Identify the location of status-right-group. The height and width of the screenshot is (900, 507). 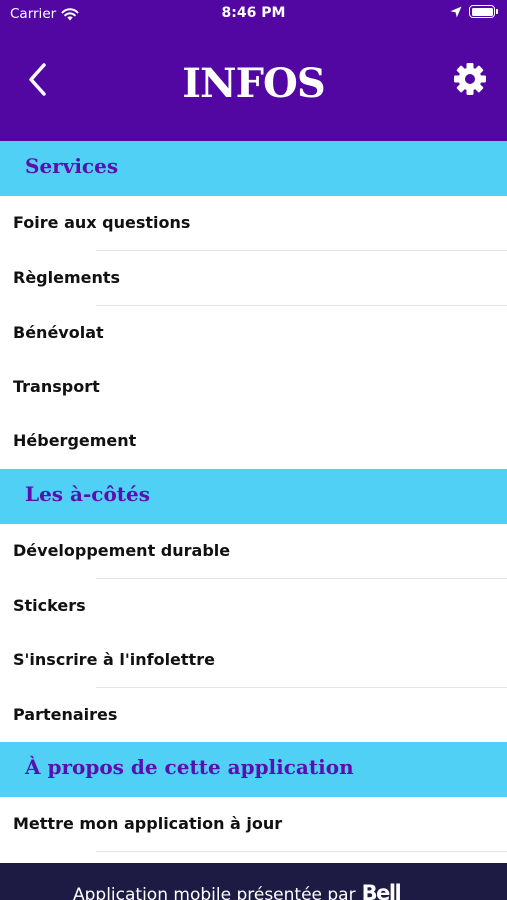
(474, 11).